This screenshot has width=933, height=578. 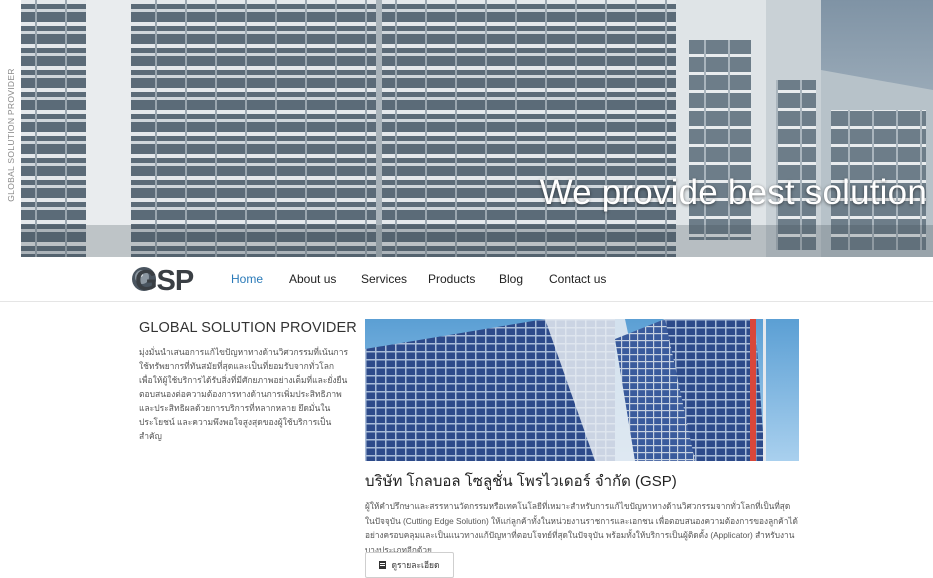 I want to click on nav-services: Services, so click(x=384, y=279).